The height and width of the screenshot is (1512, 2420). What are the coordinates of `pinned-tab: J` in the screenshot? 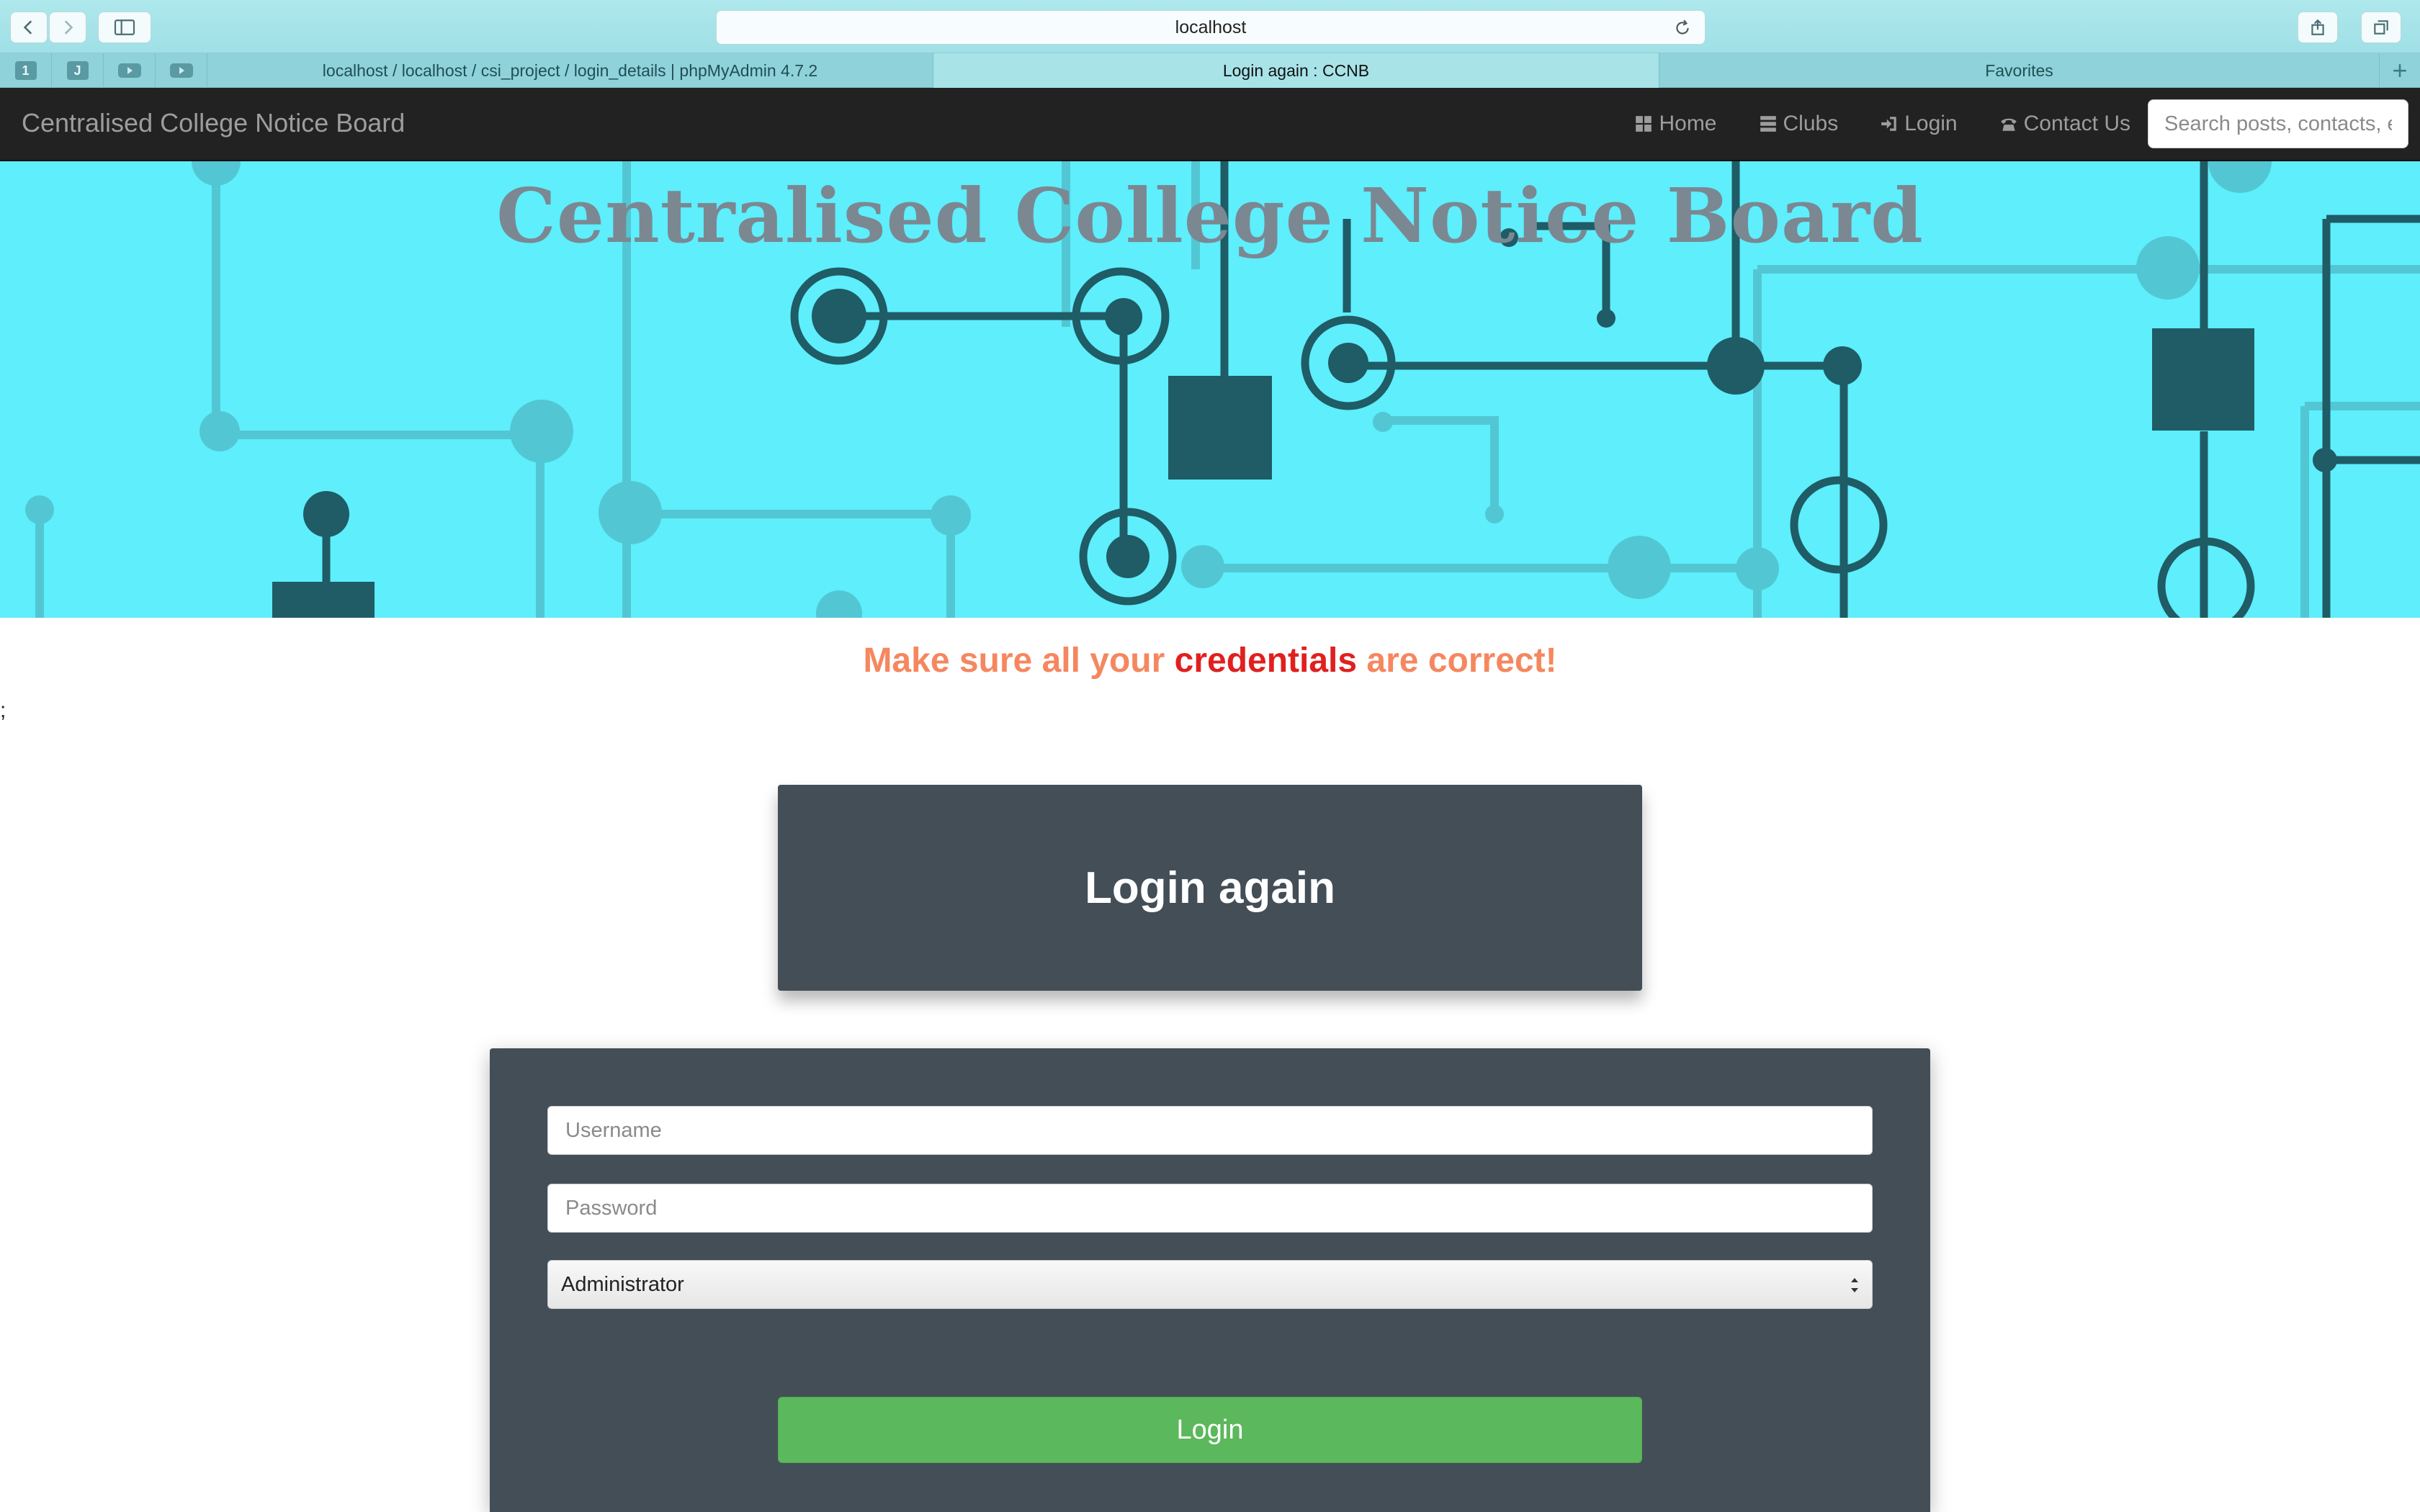 It's located at (78, 70).